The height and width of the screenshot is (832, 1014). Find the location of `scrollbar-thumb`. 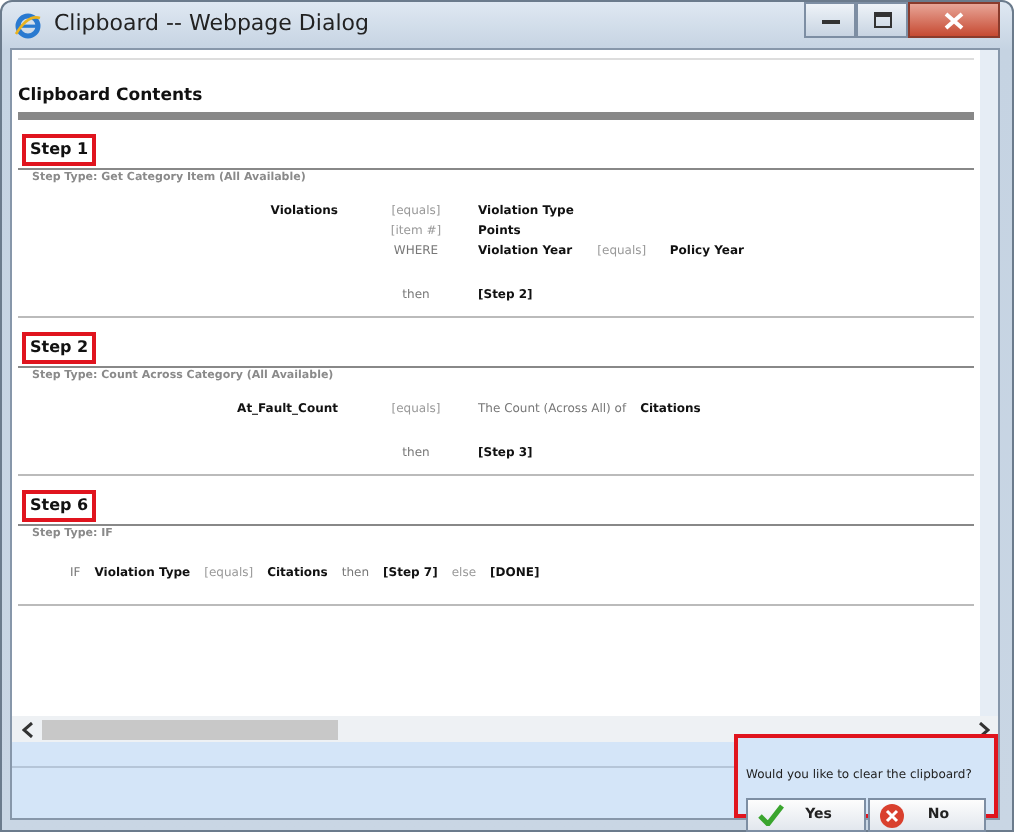

scrollbar-thumb is located at coordinates (190, 729).